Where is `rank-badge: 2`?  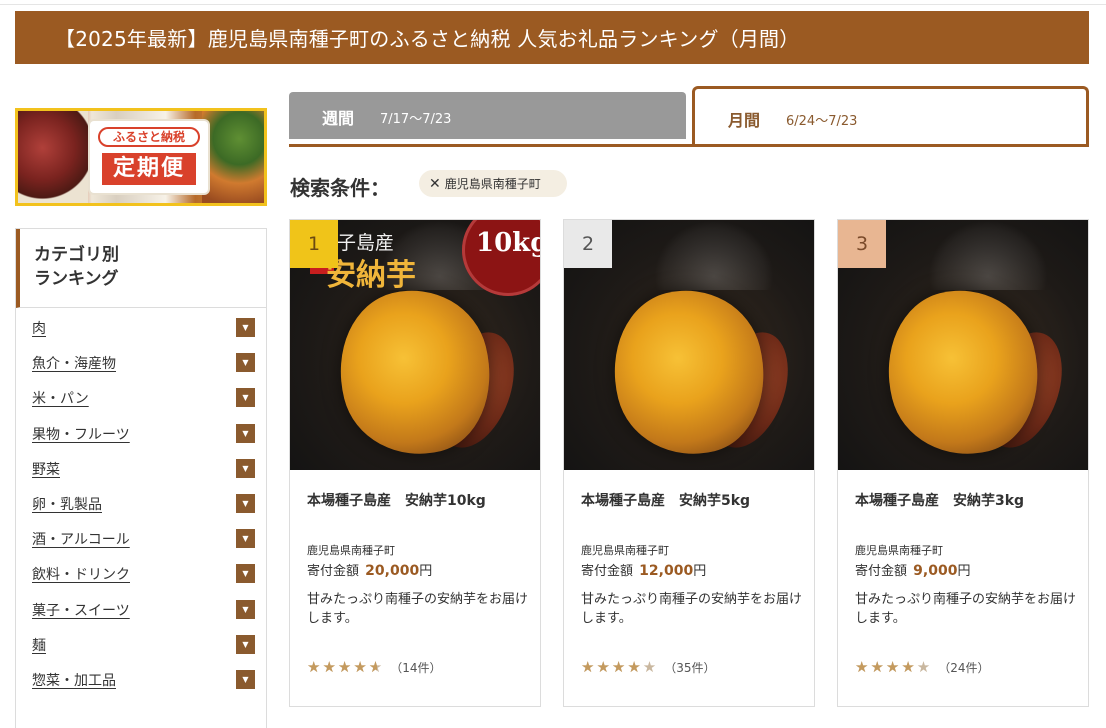
rank-badge: 2 is located at coordinates (588, 244).